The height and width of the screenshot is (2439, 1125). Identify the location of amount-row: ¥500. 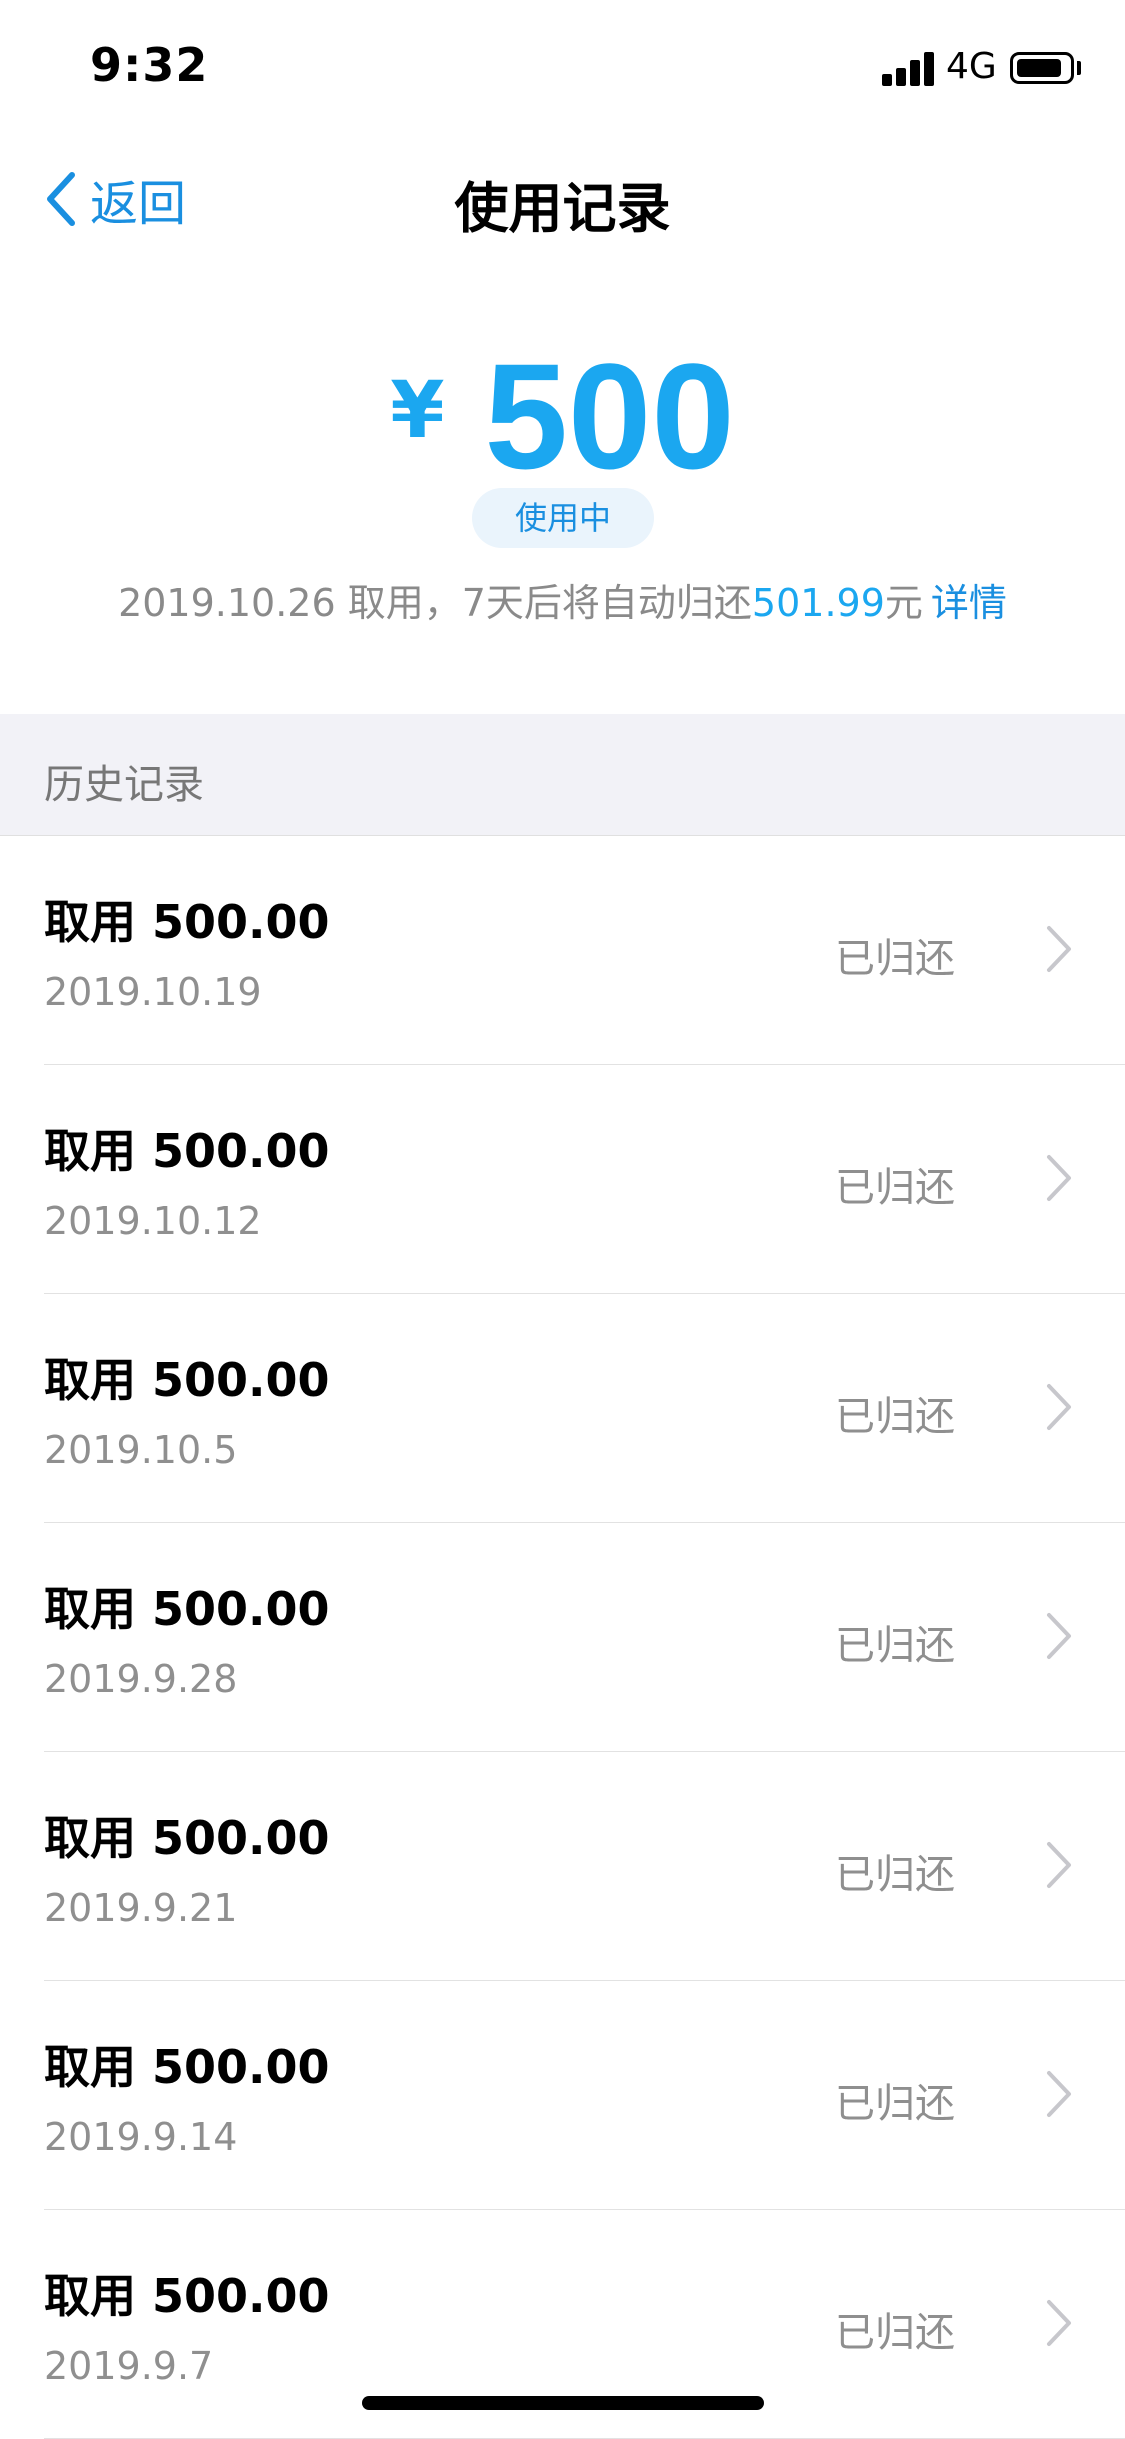
(562, 416).